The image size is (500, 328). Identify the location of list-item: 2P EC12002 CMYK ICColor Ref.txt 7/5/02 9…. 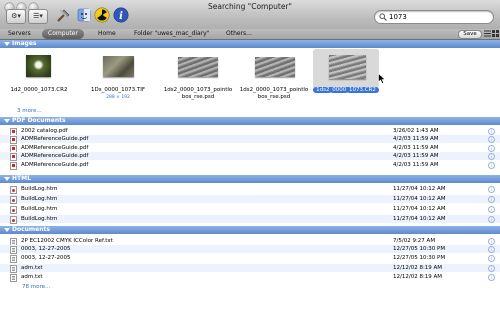
(250, 241).